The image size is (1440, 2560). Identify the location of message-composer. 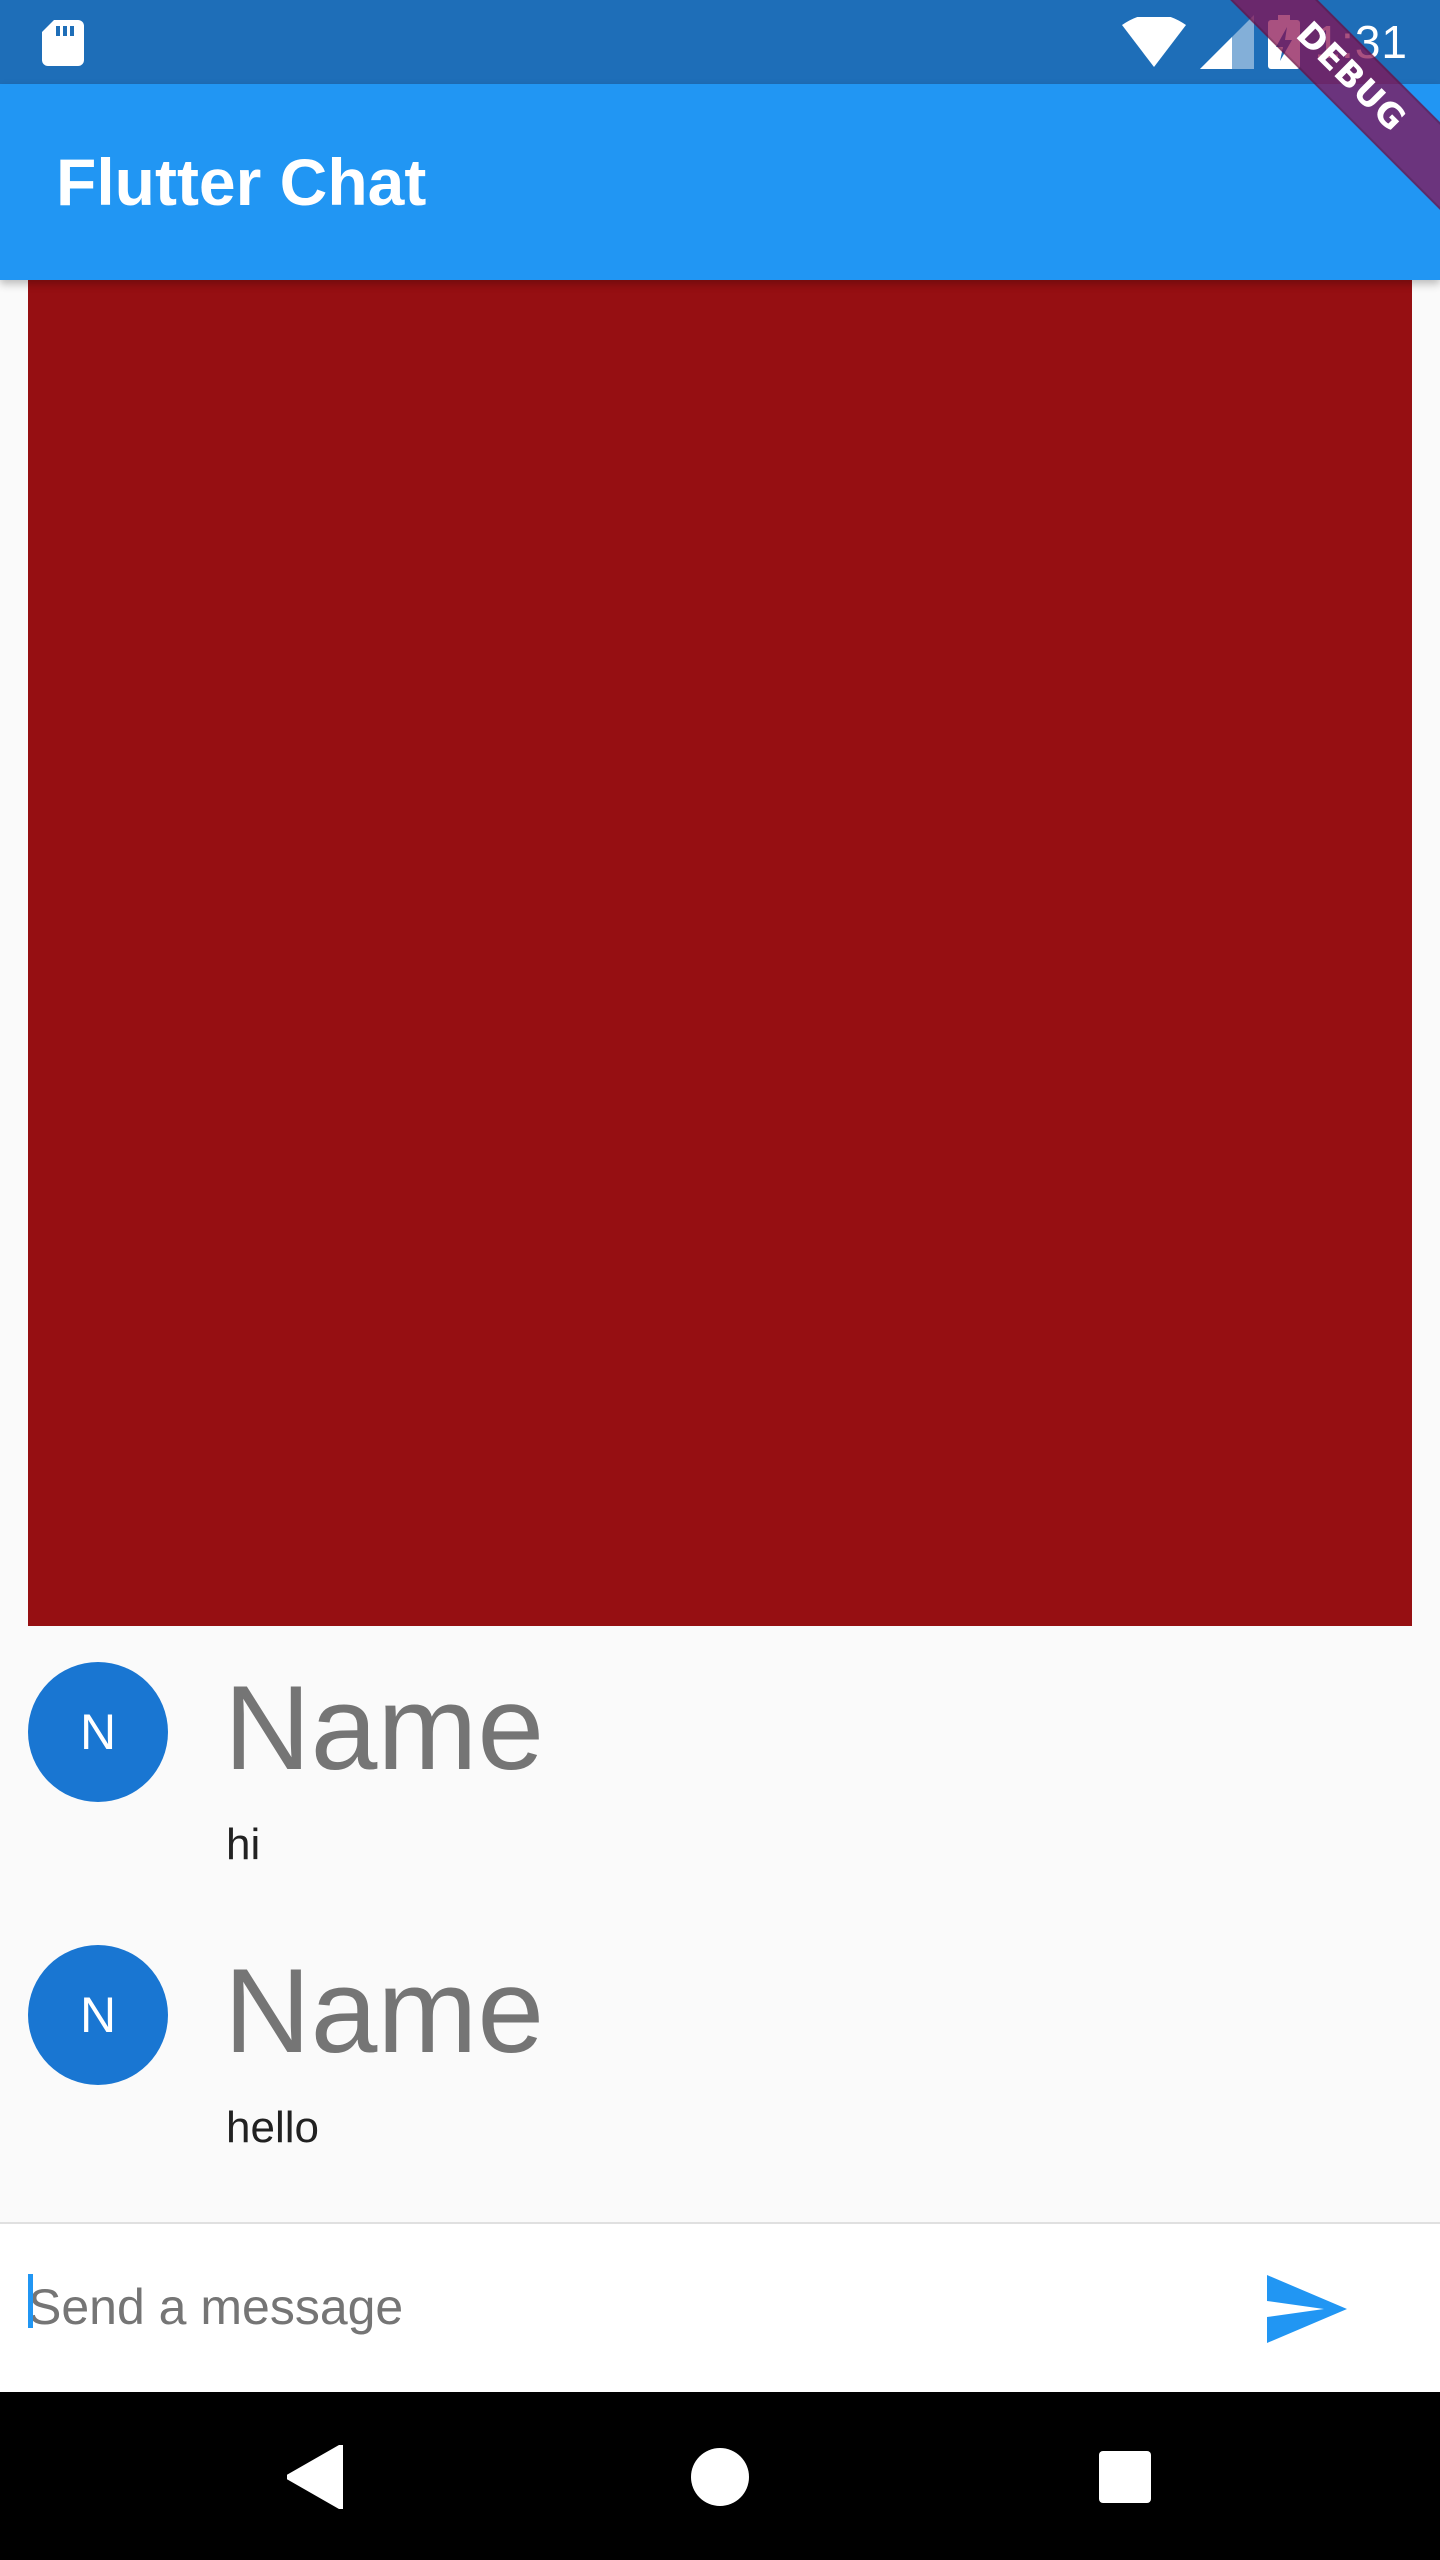
(720, 2308).